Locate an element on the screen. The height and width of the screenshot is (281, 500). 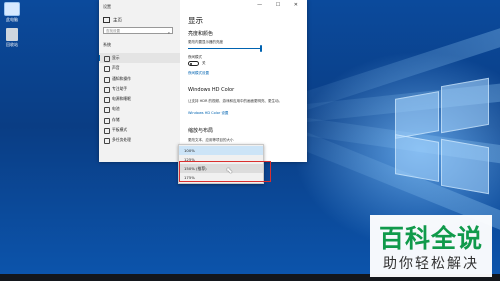
desktop-icon-this-pc: 此电脑 is located at coordinates (12, 12).